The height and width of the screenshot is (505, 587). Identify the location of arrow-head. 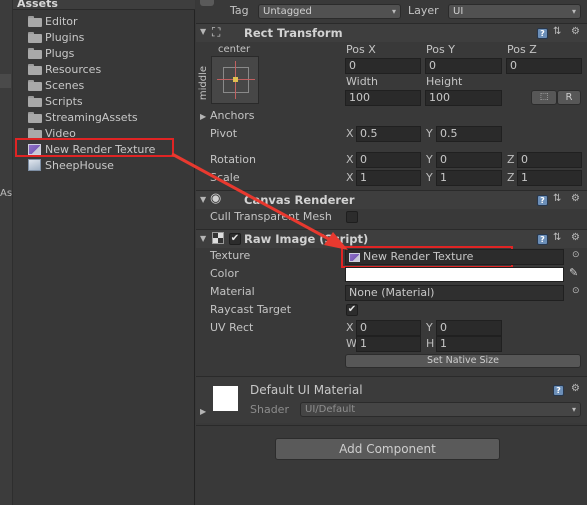
(336, 241).